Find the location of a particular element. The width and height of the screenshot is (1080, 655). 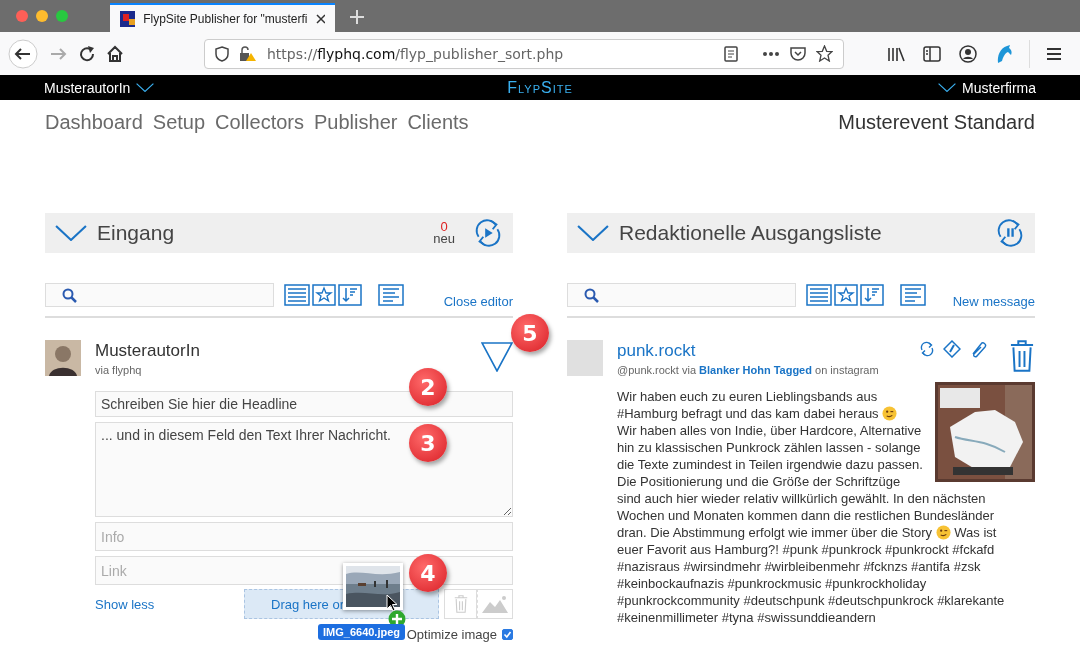

trash-icon is located at coordinates (1022, 356).